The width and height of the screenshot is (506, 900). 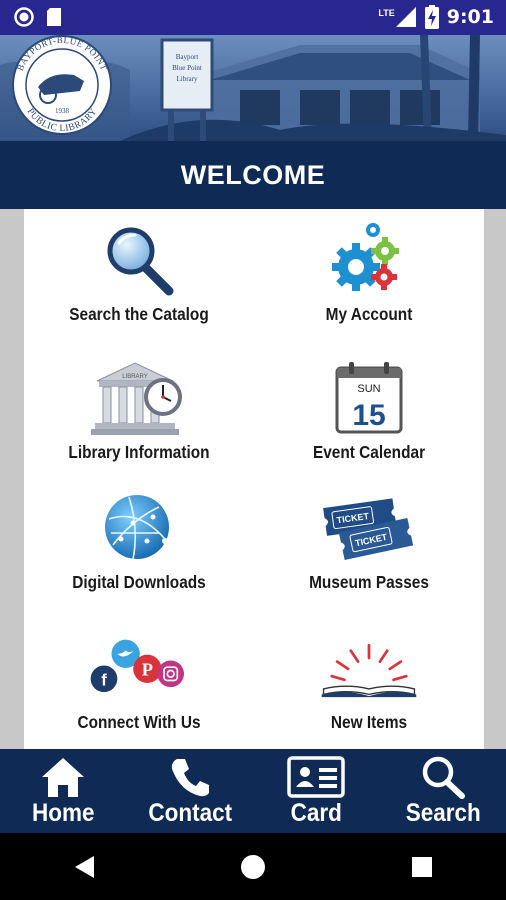 What do you see at coordinates (369, 452) in the screenshot?
I see `menu-label: Event Calendar` at bounding box center [369, 452].